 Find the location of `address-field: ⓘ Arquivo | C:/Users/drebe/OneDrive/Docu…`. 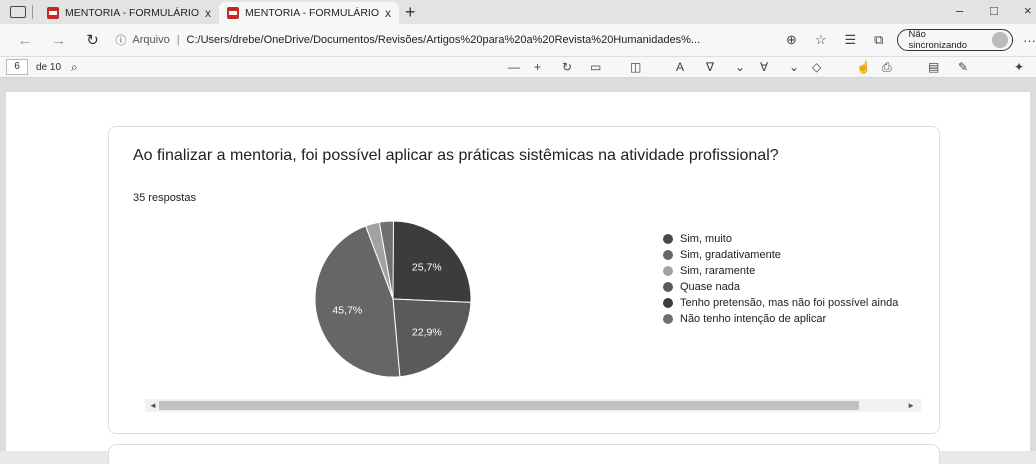

address-field: ⓘ Arquivo | C:/Users/drebe/OneDrive/Docu… is located at coordinates (441, 40).